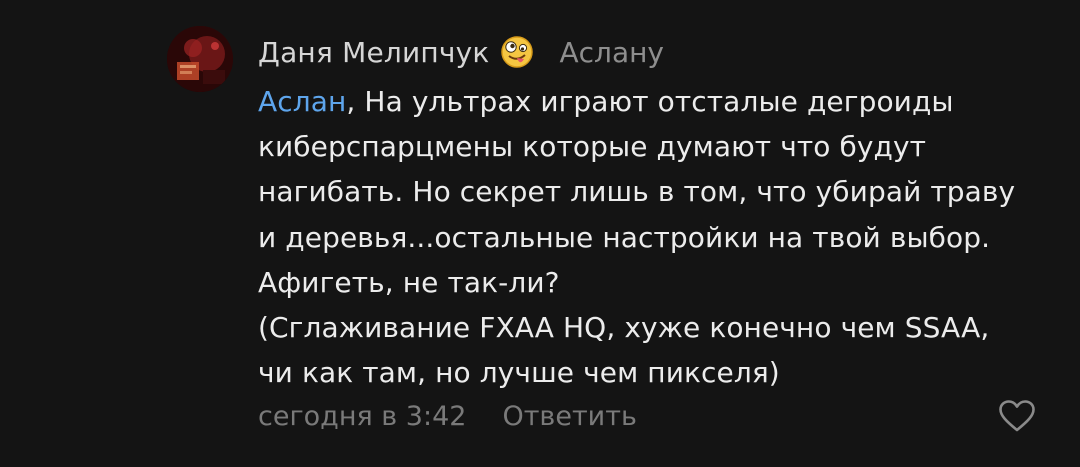 This screenshot has height=467, width=1080. I want to click on comment-line: киберспарцмены которые думают что будут, so click(592, 147).